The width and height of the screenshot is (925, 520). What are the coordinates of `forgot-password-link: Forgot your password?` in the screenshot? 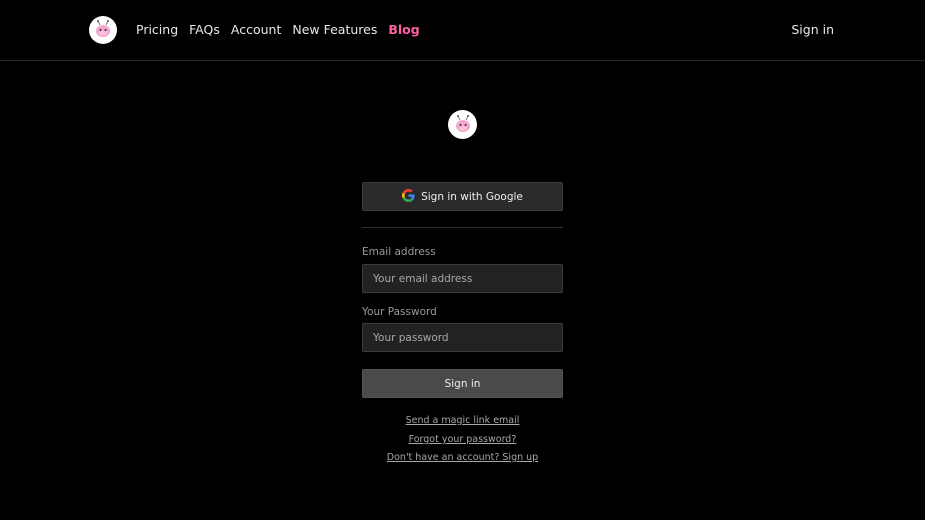 It's located at (462, 440).